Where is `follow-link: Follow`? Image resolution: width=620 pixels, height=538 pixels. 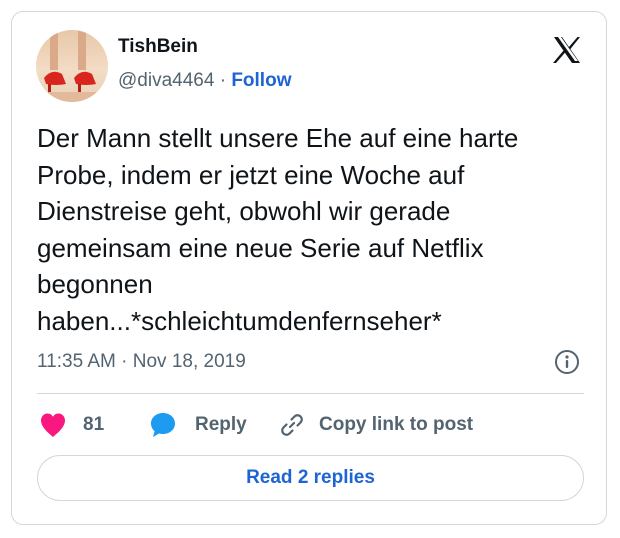
follow-link: Follow is located at coordinates (261, 80).